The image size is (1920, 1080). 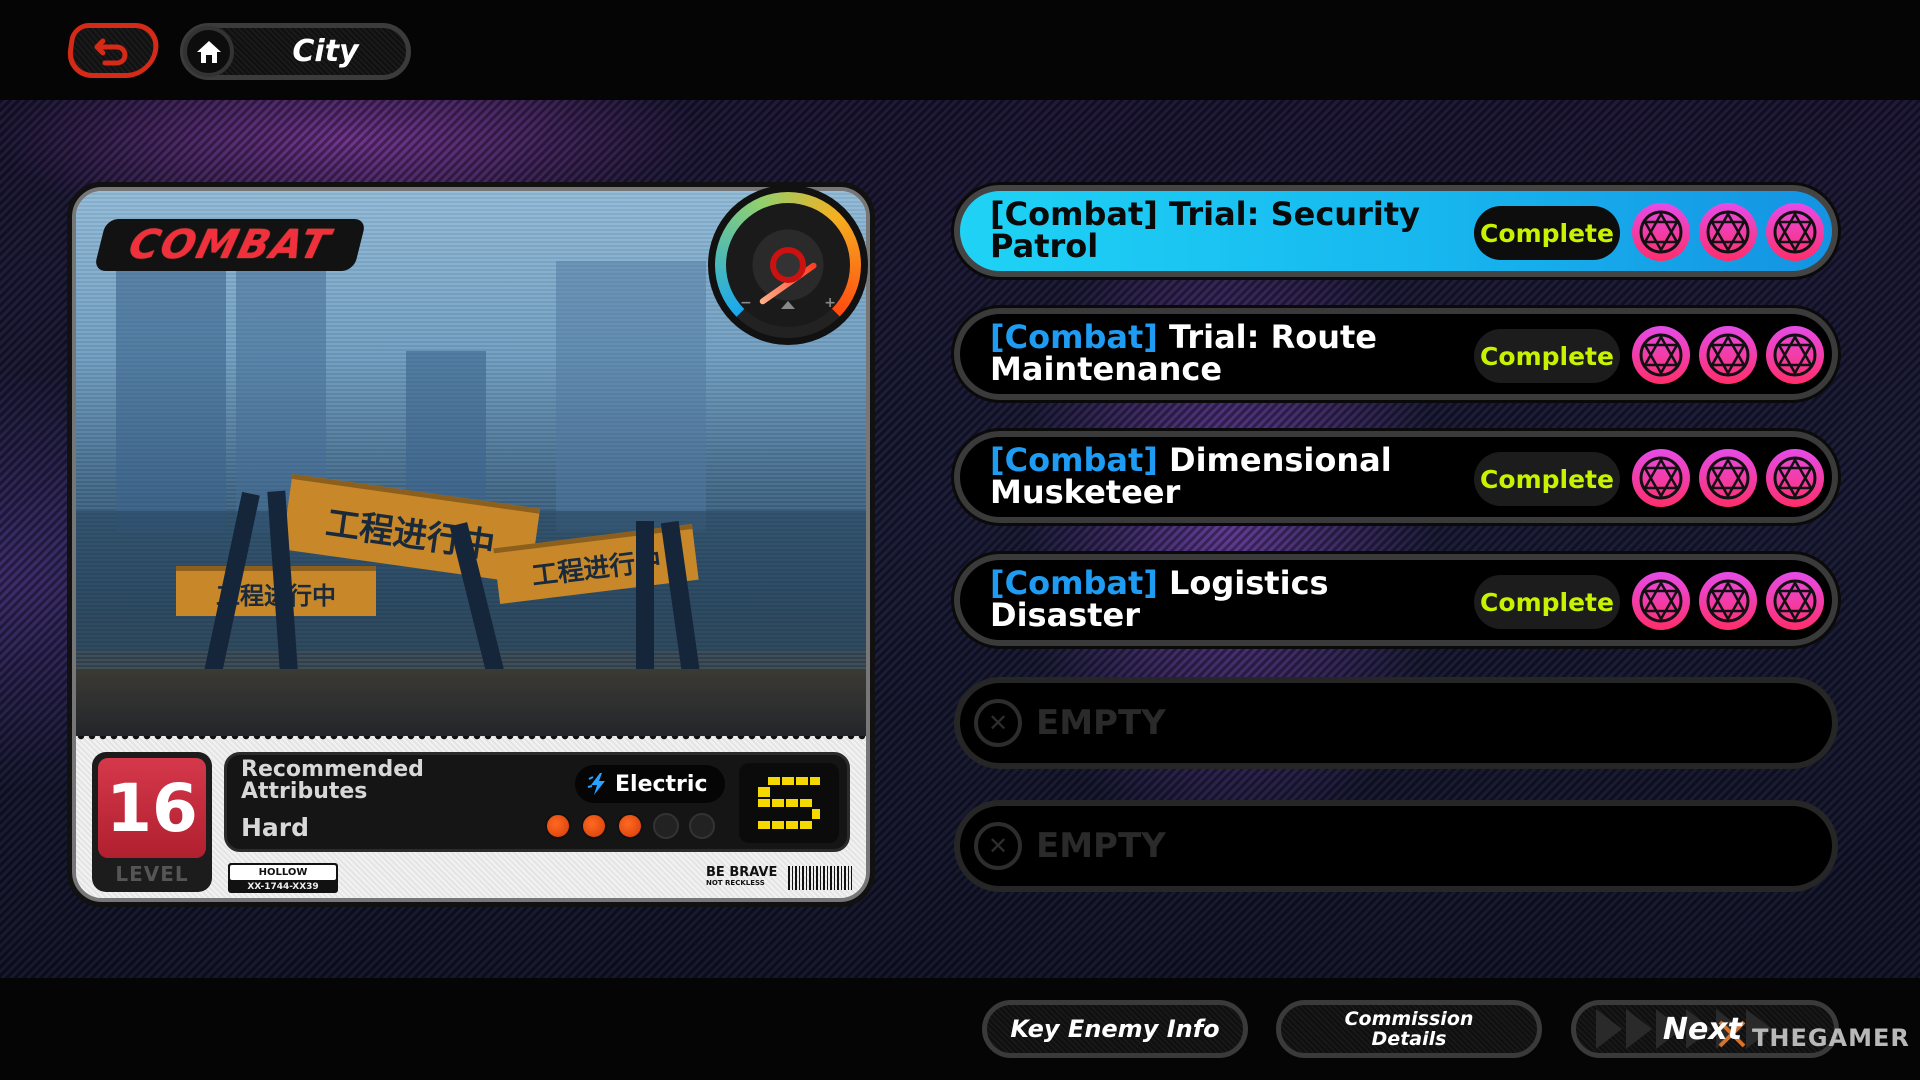 What do you see at coordinates (152, 808) in the screenshot?
I see `level-value: 16` at bounding box center [152, 808].